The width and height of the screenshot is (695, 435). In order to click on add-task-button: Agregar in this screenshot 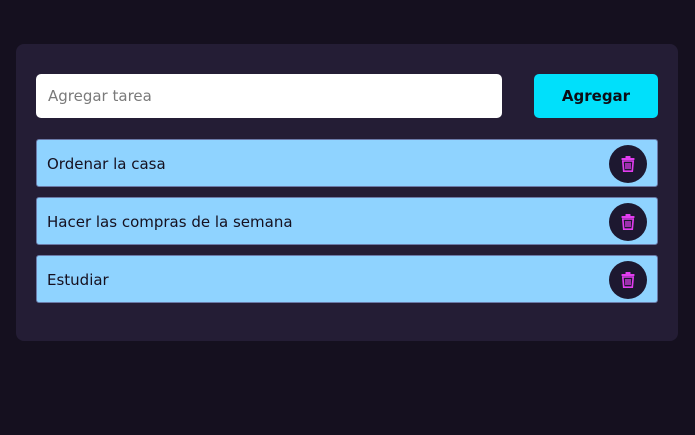, I will do `click(596, 96)`.